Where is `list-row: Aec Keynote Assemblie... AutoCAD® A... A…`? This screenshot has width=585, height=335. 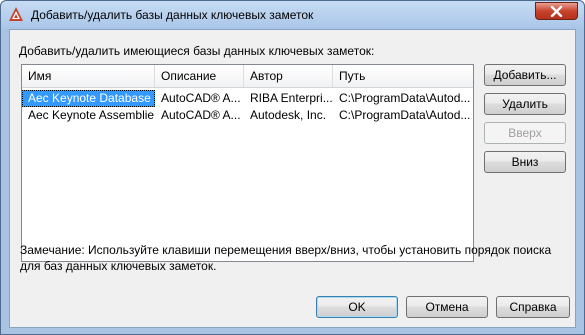
list-row: Aec Keynote Assemblie... AutoCAD® A... A… is located at coordinates (247, 115).